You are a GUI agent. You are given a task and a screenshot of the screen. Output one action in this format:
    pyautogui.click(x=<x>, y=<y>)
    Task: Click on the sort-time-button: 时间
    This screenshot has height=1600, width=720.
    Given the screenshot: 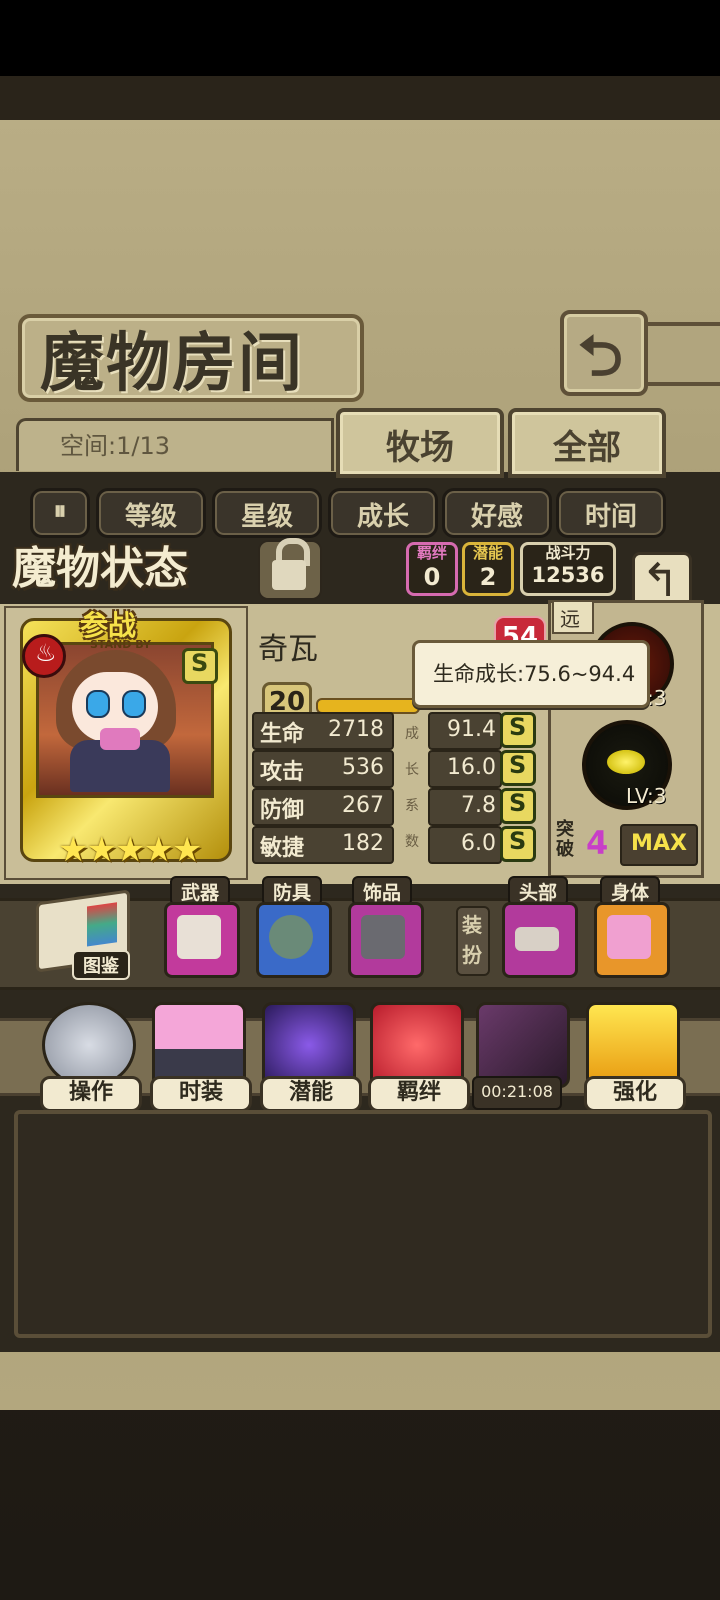 What is the action you would take?
    pyautogui.click(x=611, y=513)
    